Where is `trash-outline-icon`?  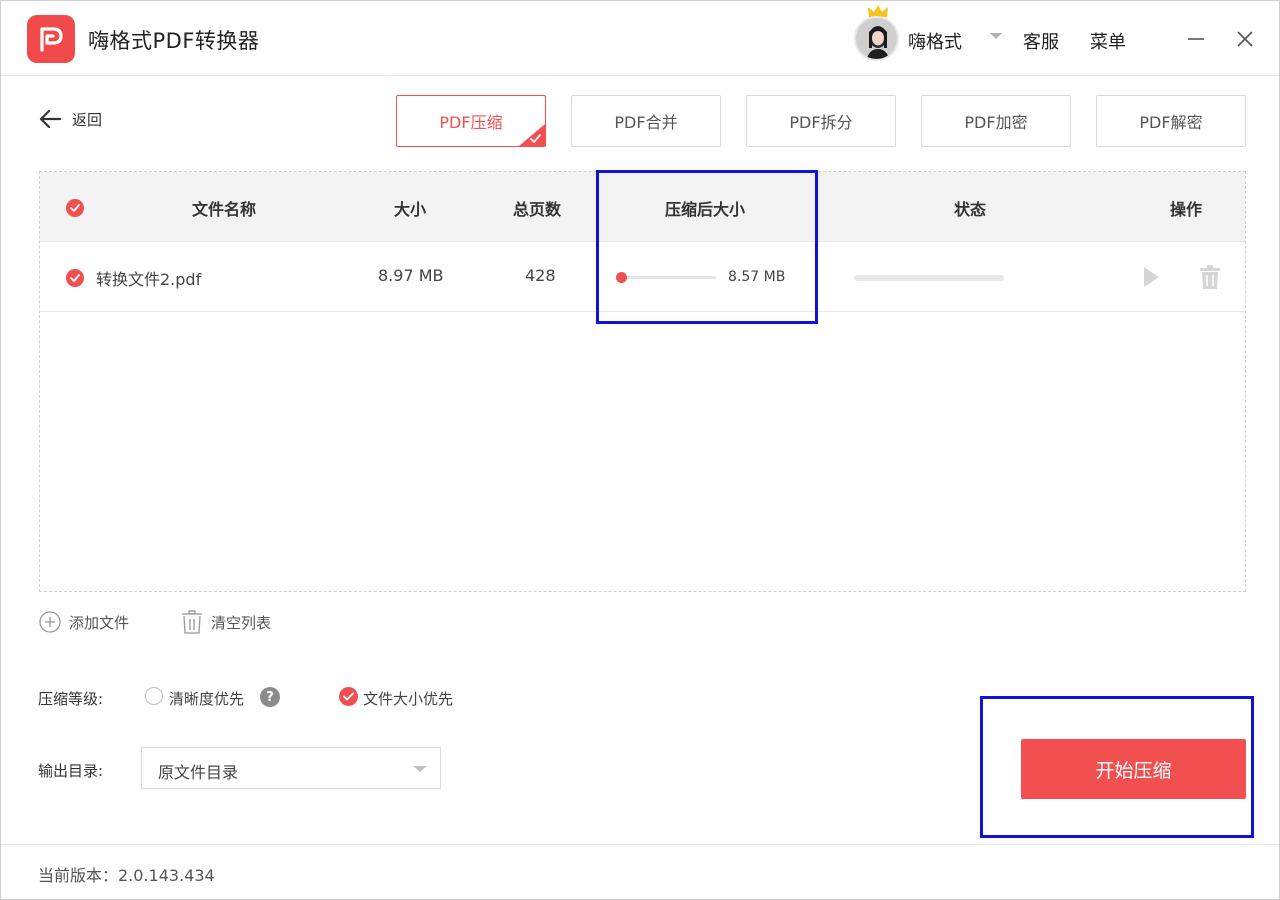
trash-outline-icon is located at coordinates (192, 622).